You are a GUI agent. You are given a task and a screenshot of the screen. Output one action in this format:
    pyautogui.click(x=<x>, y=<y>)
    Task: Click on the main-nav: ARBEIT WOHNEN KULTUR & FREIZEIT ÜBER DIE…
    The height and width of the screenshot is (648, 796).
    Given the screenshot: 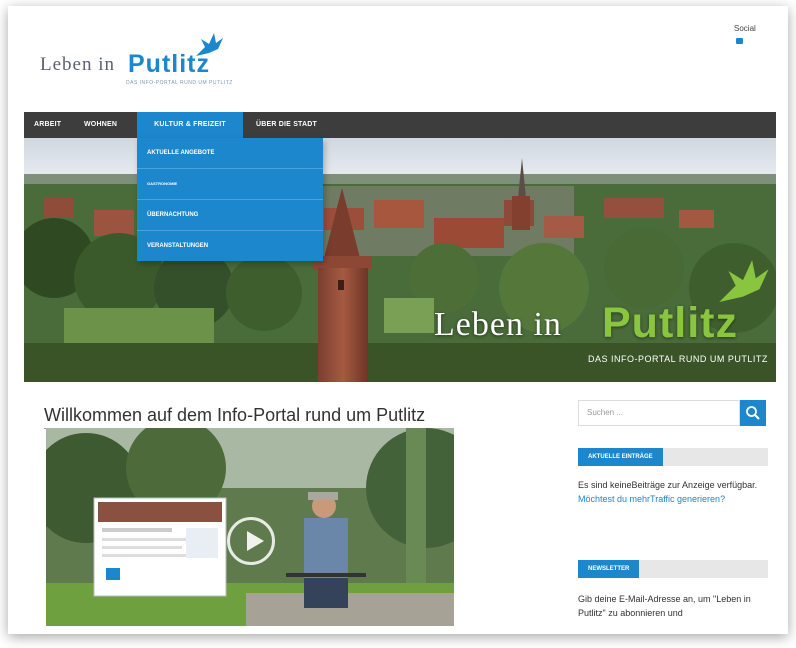 What is the action you would take?
    pyautogui.click(x=400, y=125)
    